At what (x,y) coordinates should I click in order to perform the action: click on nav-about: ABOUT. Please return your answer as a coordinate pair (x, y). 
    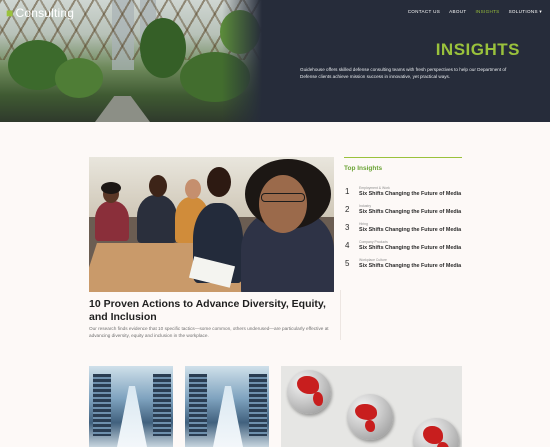
    Looking at the image, I should click on (457, 12).